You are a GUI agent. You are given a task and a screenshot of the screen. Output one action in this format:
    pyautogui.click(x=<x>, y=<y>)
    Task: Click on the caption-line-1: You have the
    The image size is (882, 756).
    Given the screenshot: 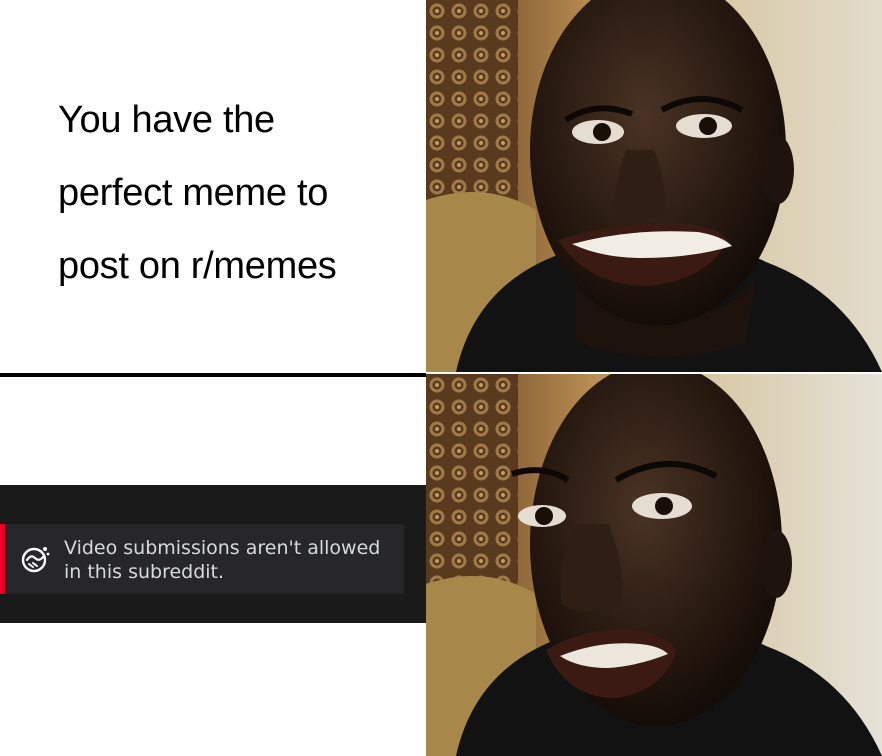 What is the action you would take?
    pyautogui.click(x=166, y=120)
    